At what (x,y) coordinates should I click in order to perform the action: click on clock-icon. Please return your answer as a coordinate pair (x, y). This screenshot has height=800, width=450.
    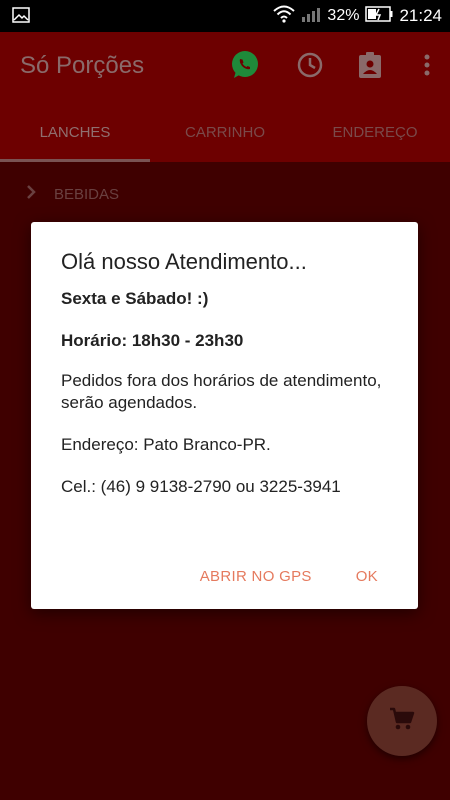
    Looking at the image, I should click on (310, 67).